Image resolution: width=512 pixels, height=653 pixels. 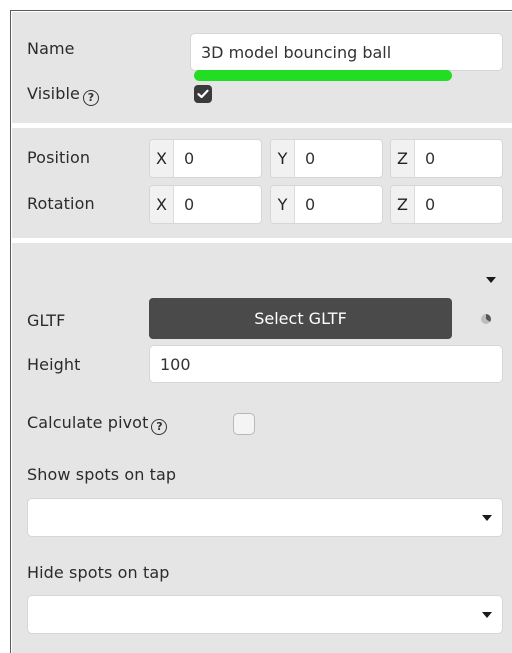 I want to click on collapse-chevron-icon, so click(x=491, y=280).